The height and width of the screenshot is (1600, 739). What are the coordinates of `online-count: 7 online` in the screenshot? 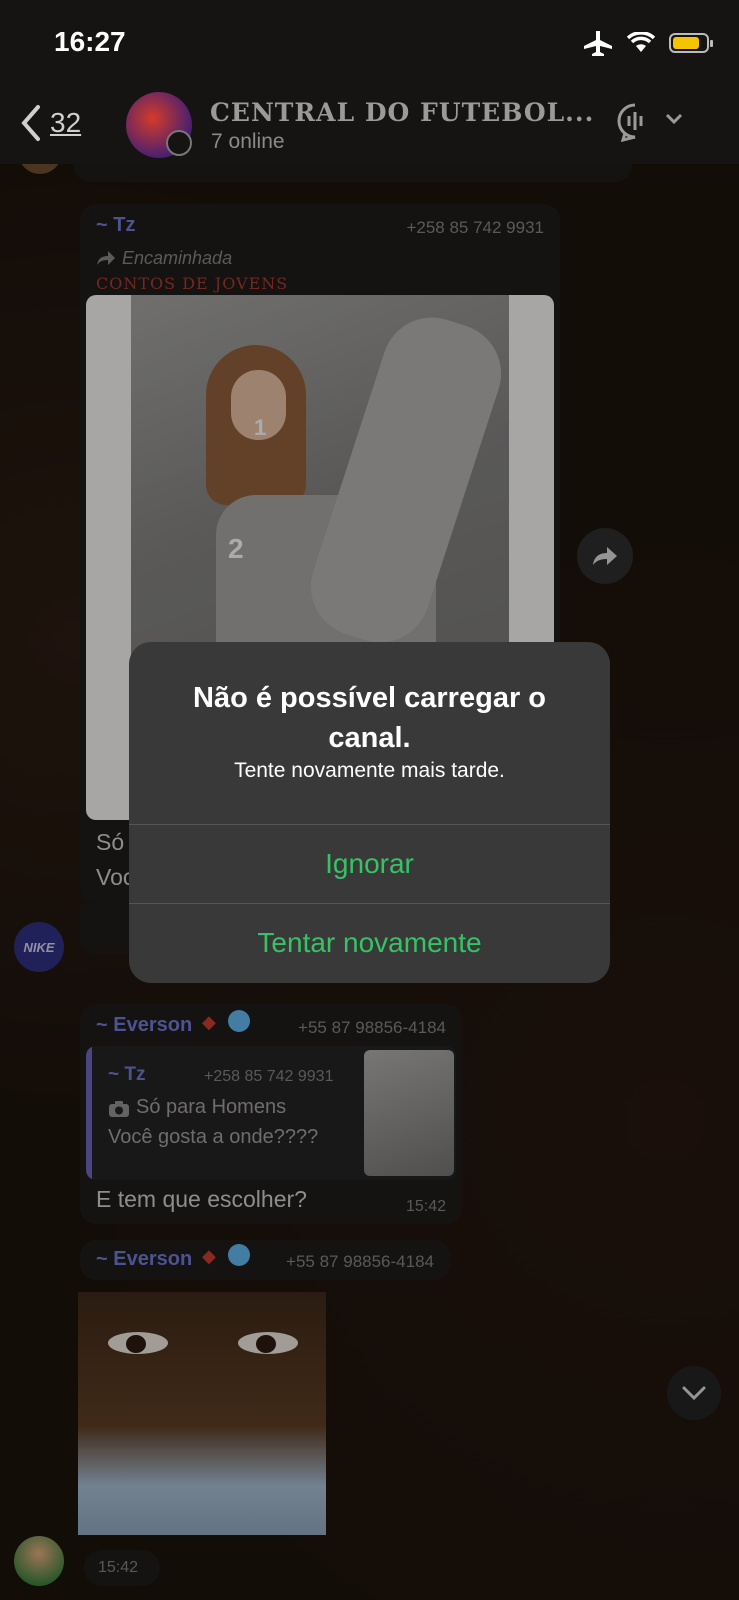 It's located at (248, 141).